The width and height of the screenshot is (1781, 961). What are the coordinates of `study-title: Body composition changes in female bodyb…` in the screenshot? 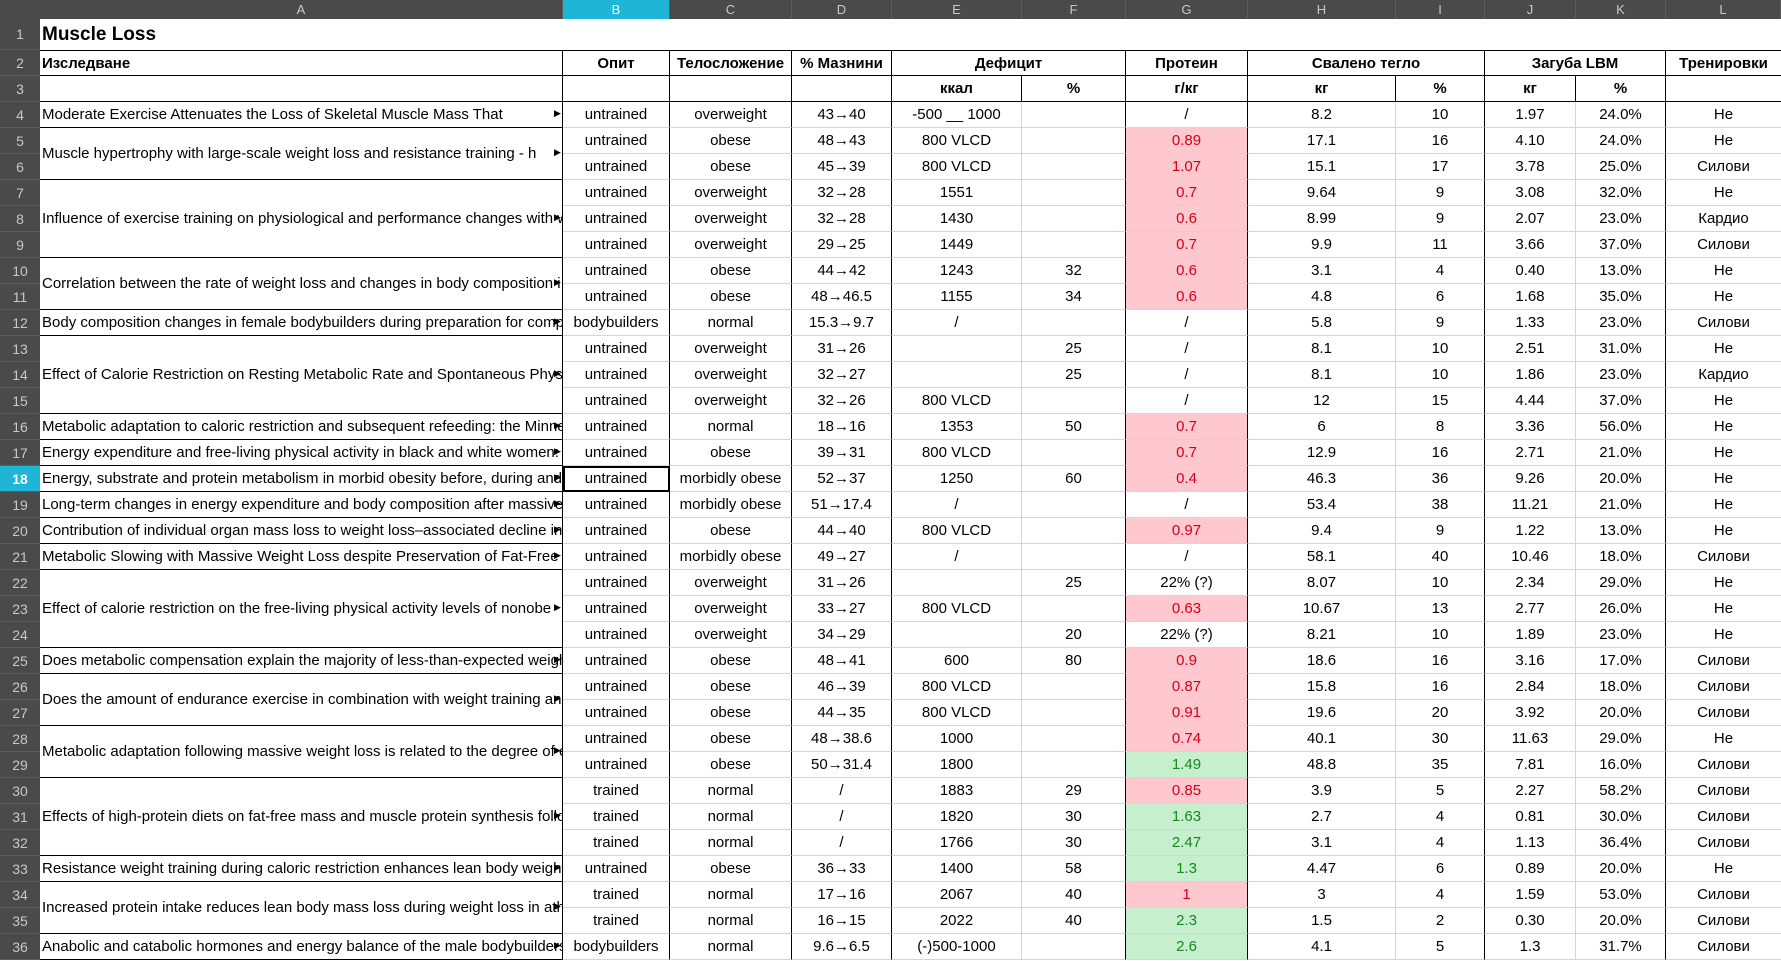 It's located at (301, 323).